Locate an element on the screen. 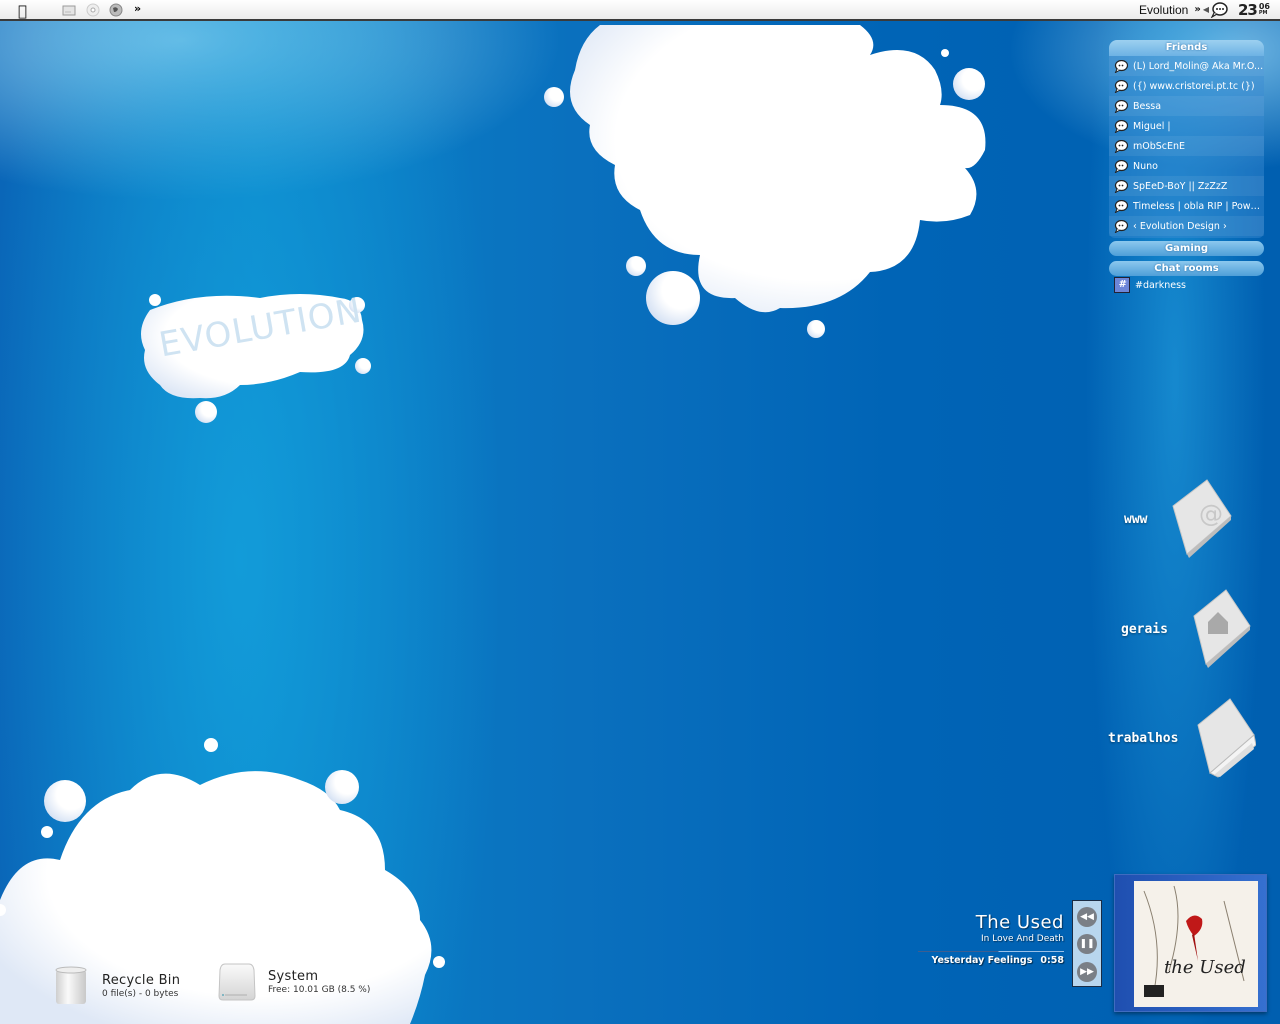  shortcut-label: www is located at coordinates (1136, 519).